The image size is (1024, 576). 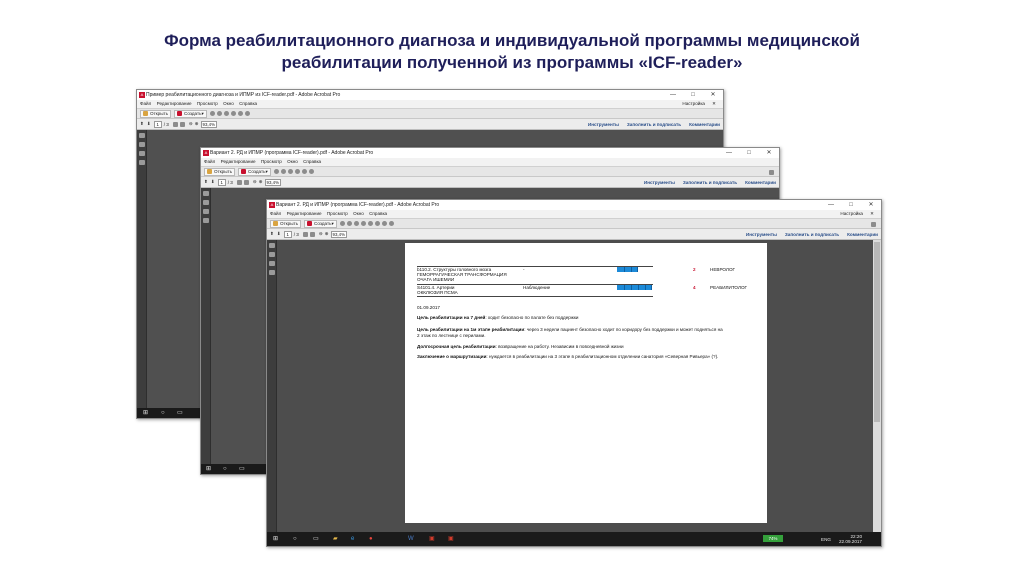 I want to click on pdf-icon: ▣, so click(x=432, y=539).